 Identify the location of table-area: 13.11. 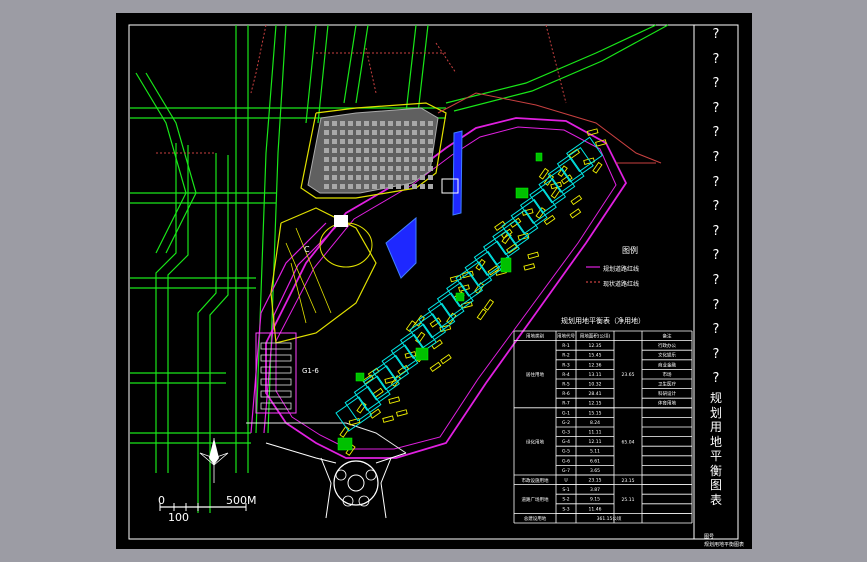
(595, 375).